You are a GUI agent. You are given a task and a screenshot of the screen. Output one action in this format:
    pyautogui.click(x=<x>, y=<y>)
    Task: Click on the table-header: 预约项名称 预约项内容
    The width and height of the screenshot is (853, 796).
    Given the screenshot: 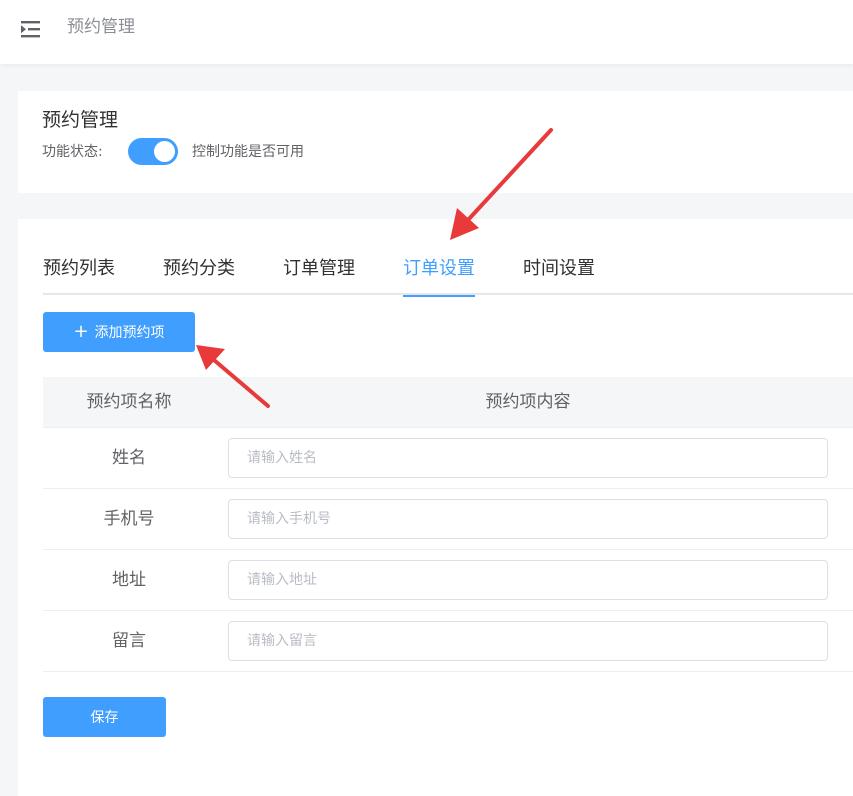 What is the action you would take?
    pyautogui.click(x=448, y=402)
    